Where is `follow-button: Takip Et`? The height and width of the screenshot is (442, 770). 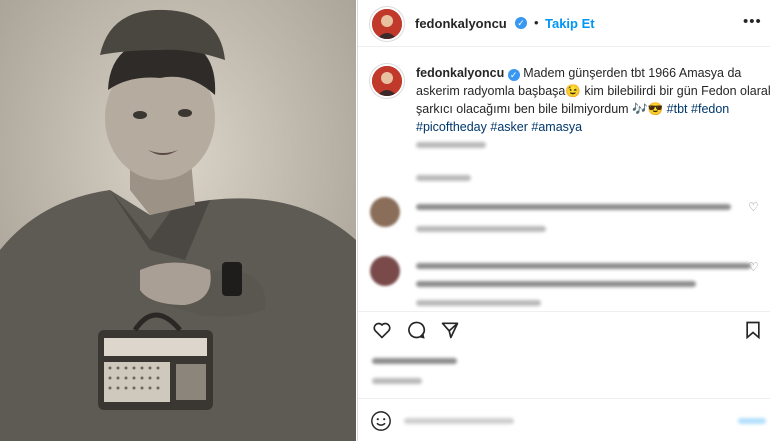 follow-button: Takip Et is located at coordinates (570, 23).